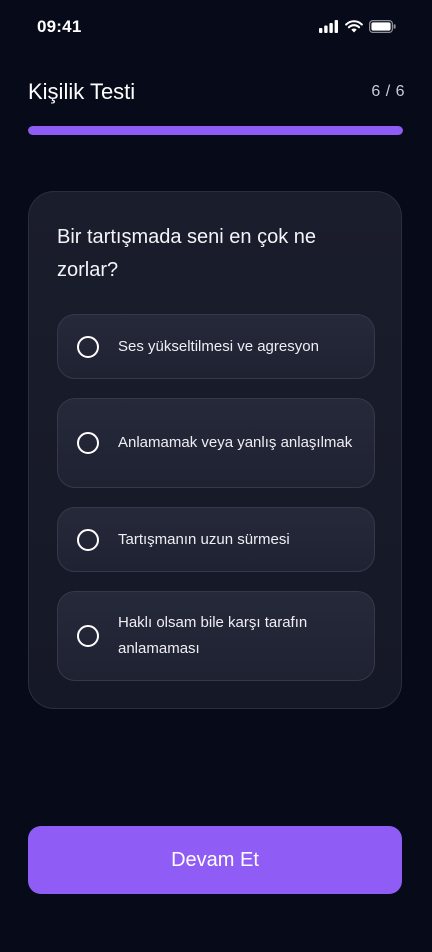  What do you see at coordinates (328, 26) in the screenshot?
I see `signal-icon` at bounding box center [328, 26].